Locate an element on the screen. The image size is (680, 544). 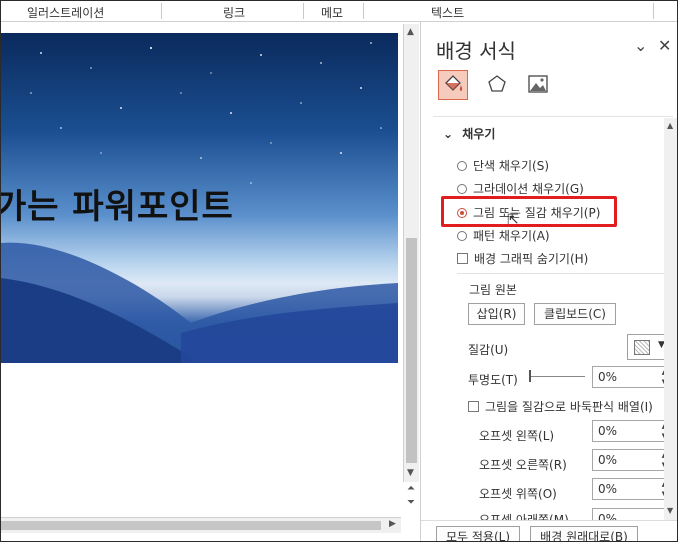
ribbon-group-text: 텍스트 is located at coordinates (448, 13).